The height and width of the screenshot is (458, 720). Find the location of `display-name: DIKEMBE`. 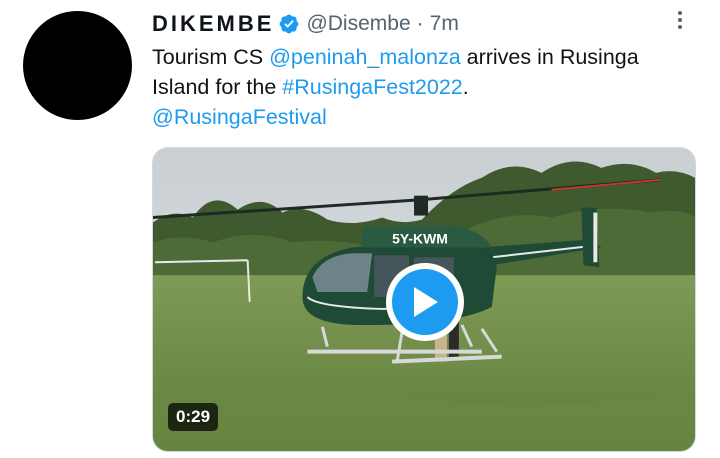

display-name: DIKEMBE is located at coordinates (213, 24).